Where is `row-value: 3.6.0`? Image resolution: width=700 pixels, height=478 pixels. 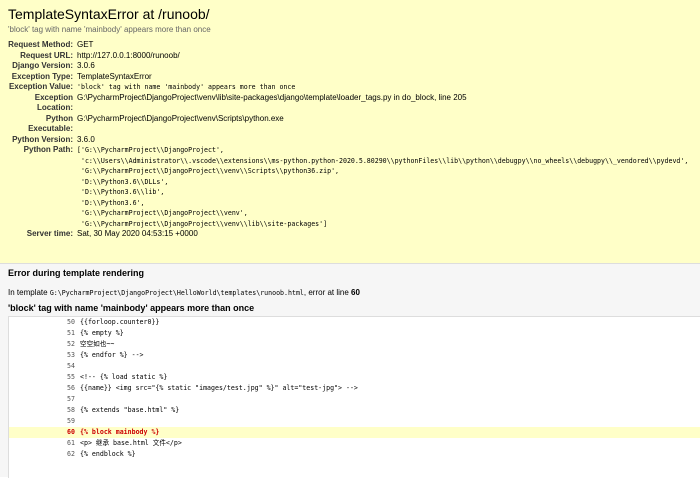 row-value: 3.6.0 is located at coordinates (86, 139).